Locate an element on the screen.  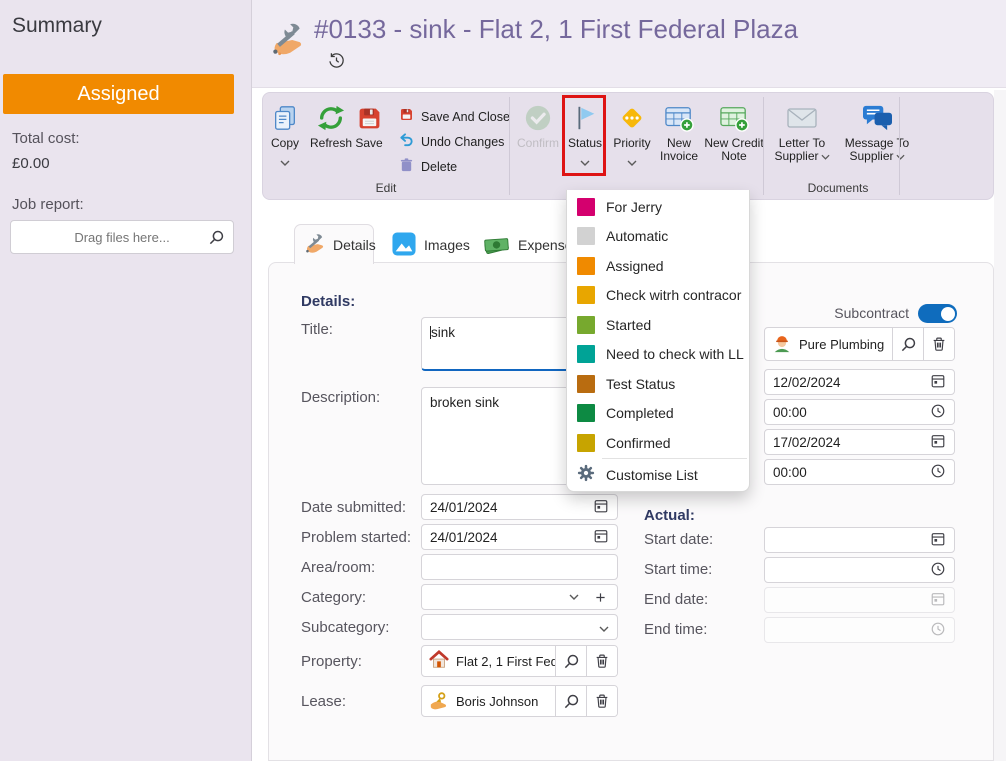
status-menu-item: Completed is located at coordinates (658, 414).